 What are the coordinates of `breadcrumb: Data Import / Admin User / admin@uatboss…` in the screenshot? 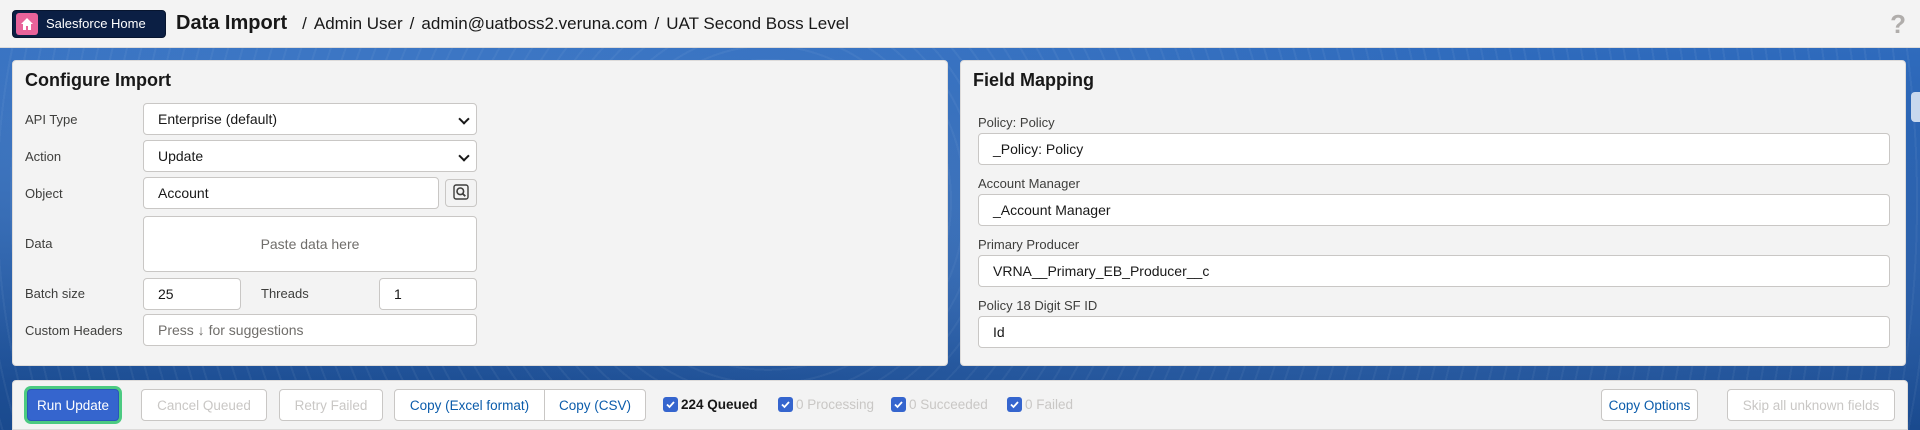 It's located at (512, 23).